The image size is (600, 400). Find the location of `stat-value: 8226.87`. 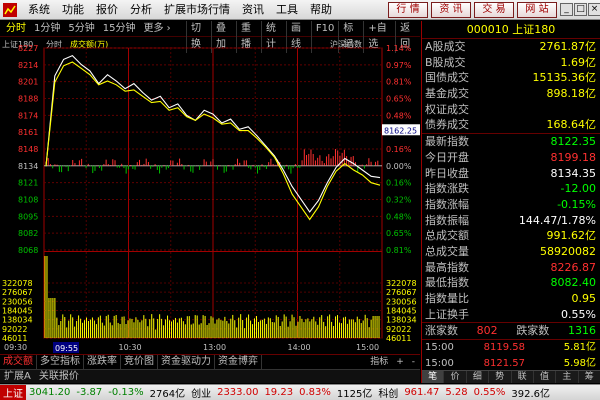

stat-value: 8226.87 is located at coordinates (573, 267).